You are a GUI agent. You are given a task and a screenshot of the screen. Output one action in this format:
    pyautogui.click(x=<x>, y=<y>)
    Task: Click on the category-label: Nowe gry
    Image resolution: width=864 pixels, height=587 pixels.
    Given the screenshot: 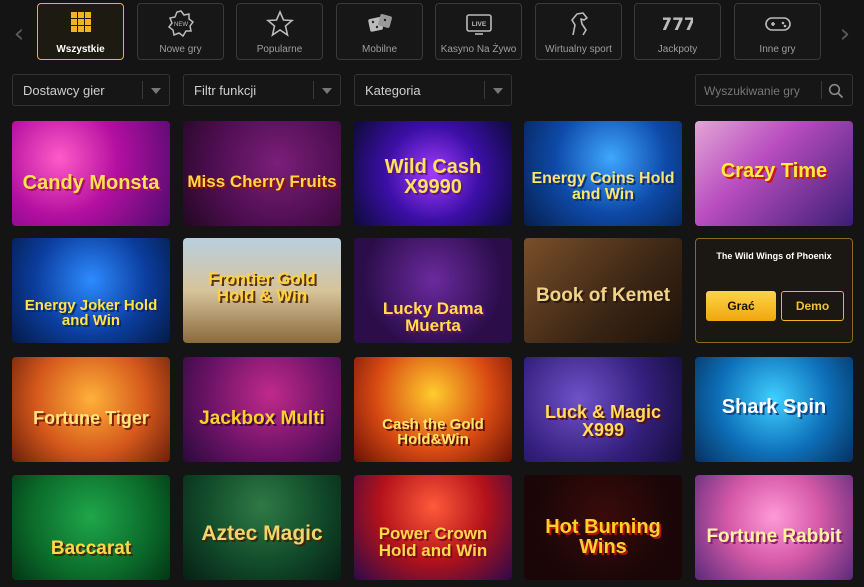 What is the action you would take?
    pyautogui.click(x=180, y=49)
    